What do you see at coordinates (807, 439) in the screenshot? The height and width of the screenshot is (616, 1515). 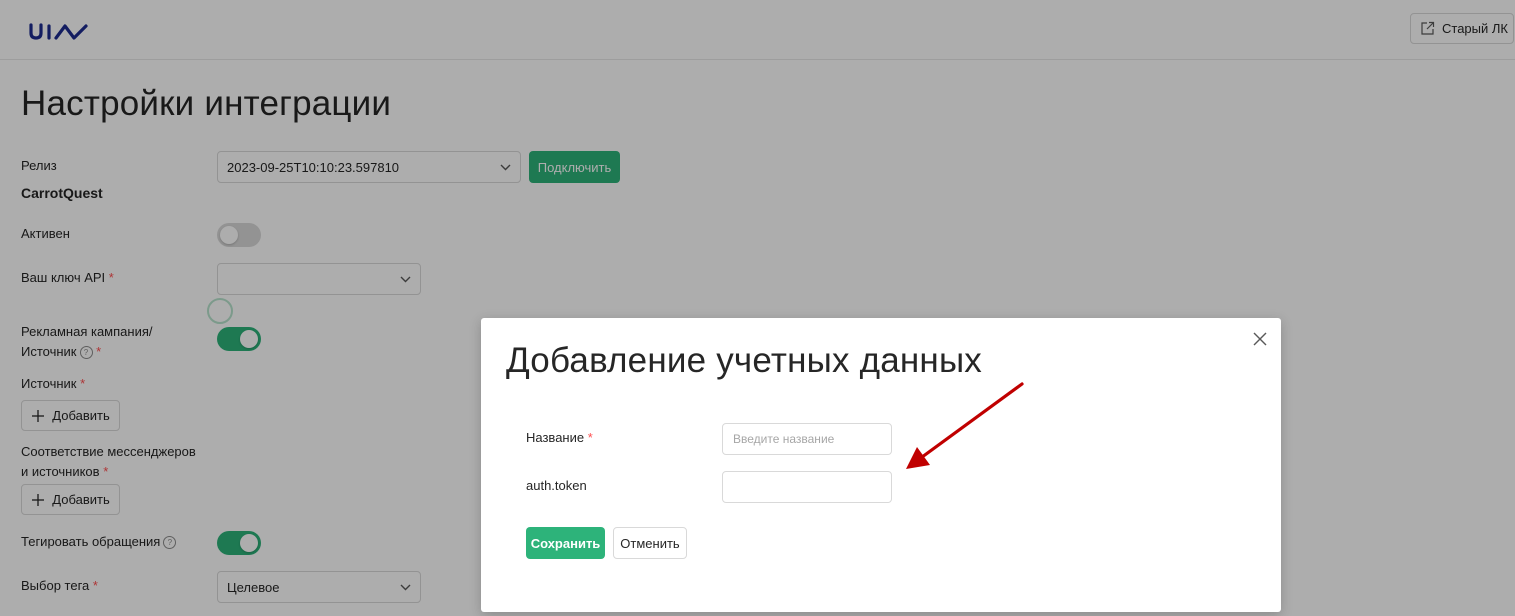 I see `name-input` at bounding box center [807, 439].